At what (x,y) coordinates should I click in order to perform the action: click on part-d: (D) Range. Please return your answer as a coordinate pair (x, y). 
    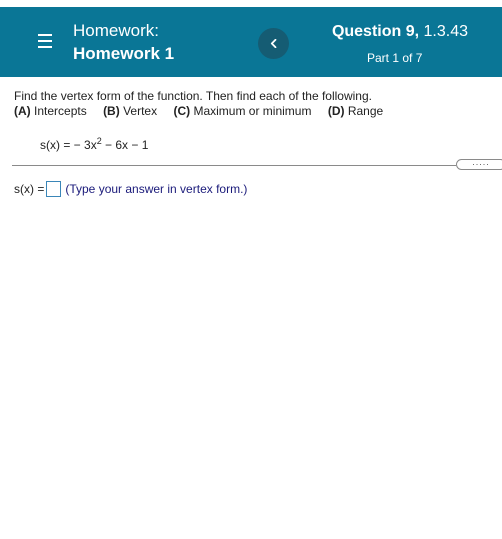
    Looking at the image, I should click on (355, 111).